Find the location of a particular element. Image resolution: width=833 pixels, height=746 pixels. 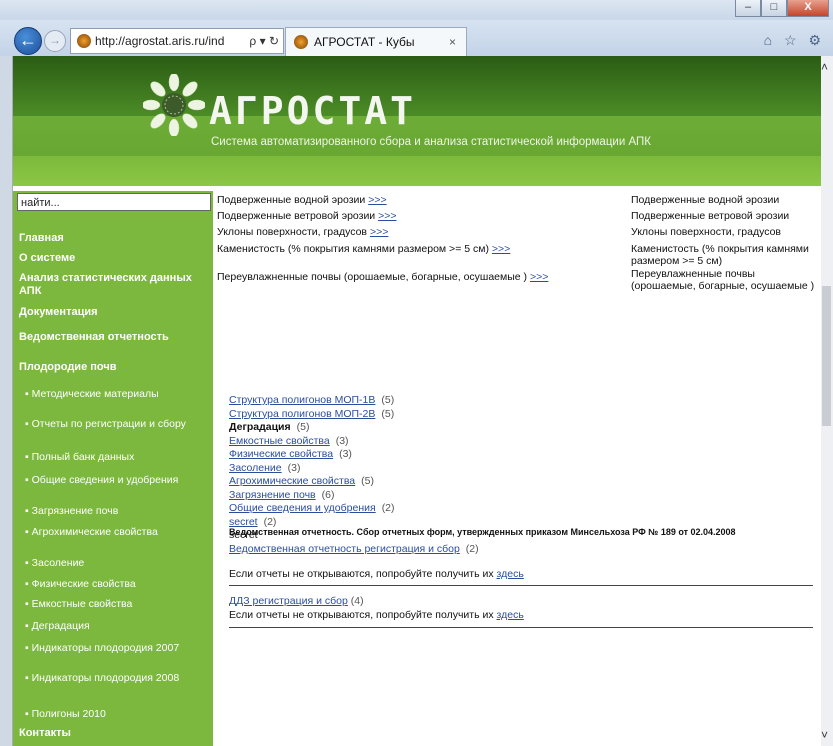

scrollbar: ˄ ˅ is located at coordinates (826, 401).